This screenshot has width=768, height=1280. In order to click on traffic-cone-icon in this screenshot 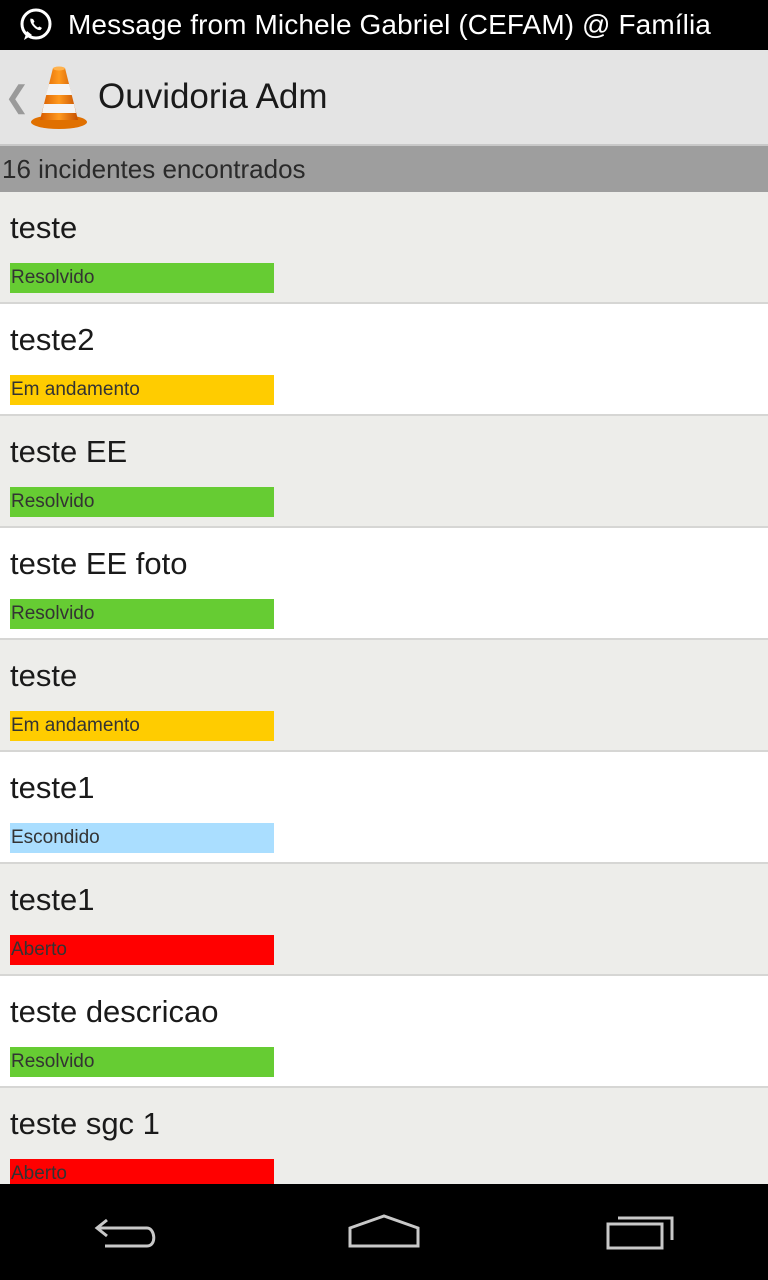, I will do `click(59, 97)`.